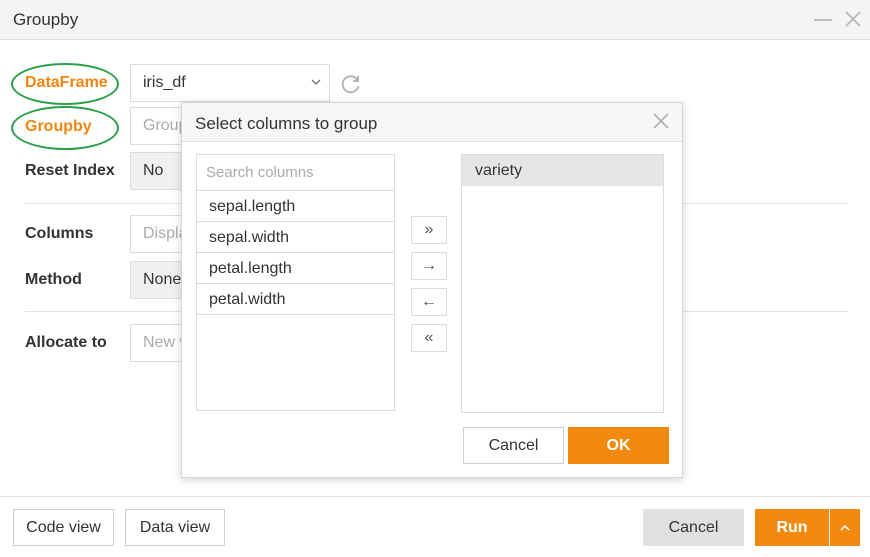 The image size is (870, 557). Describe the element at coordinates (429, 266) in the screenshot. I see `move-right-button: →` at that location.